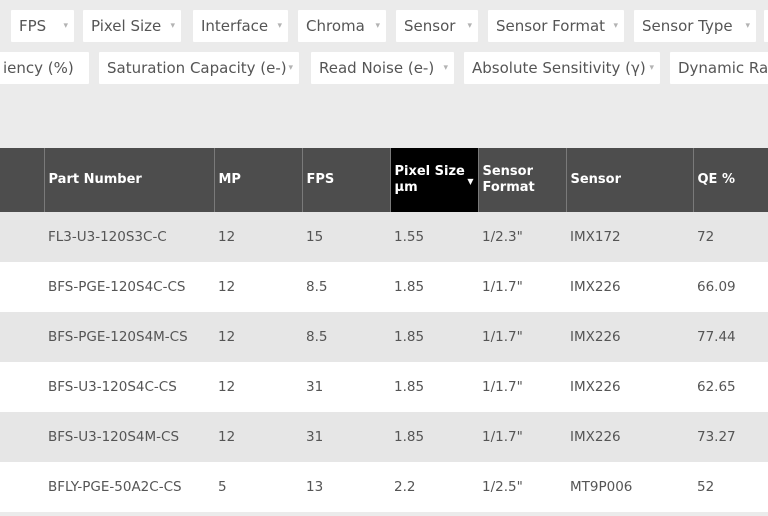 Image resolution: width=768 pixels, height=516 pixels. What do you see at coordinates (257, 180) in the screenshot?
I see `header-mp: MP` at bounding box center [257, 180].